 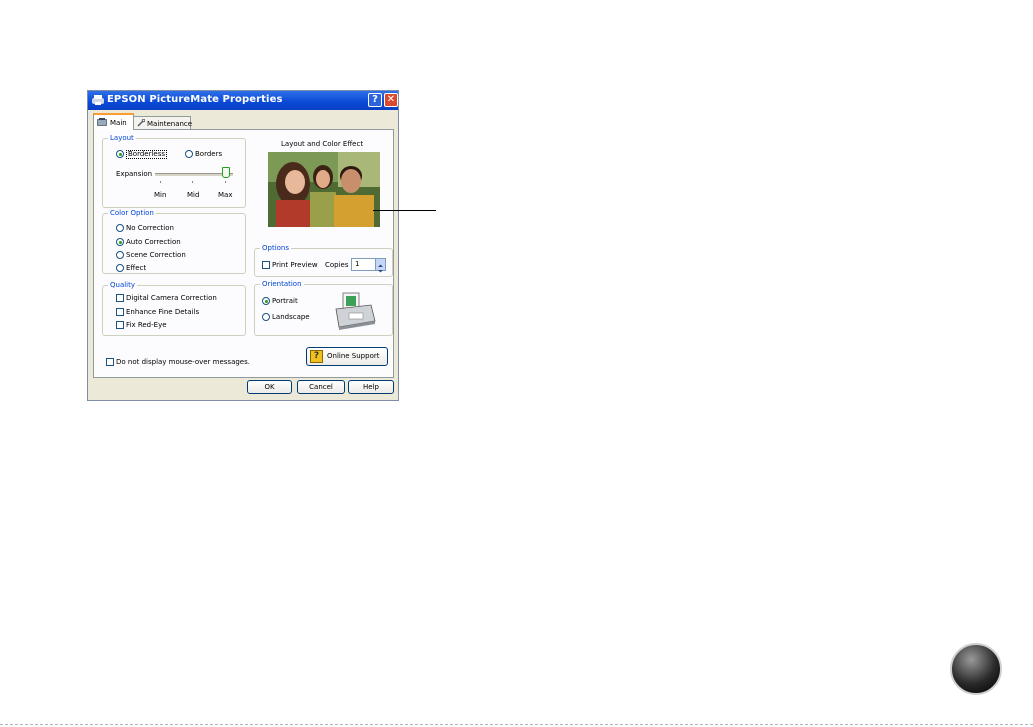 I want to click on borderless-label: Borderless, so click(x=147, y=154).